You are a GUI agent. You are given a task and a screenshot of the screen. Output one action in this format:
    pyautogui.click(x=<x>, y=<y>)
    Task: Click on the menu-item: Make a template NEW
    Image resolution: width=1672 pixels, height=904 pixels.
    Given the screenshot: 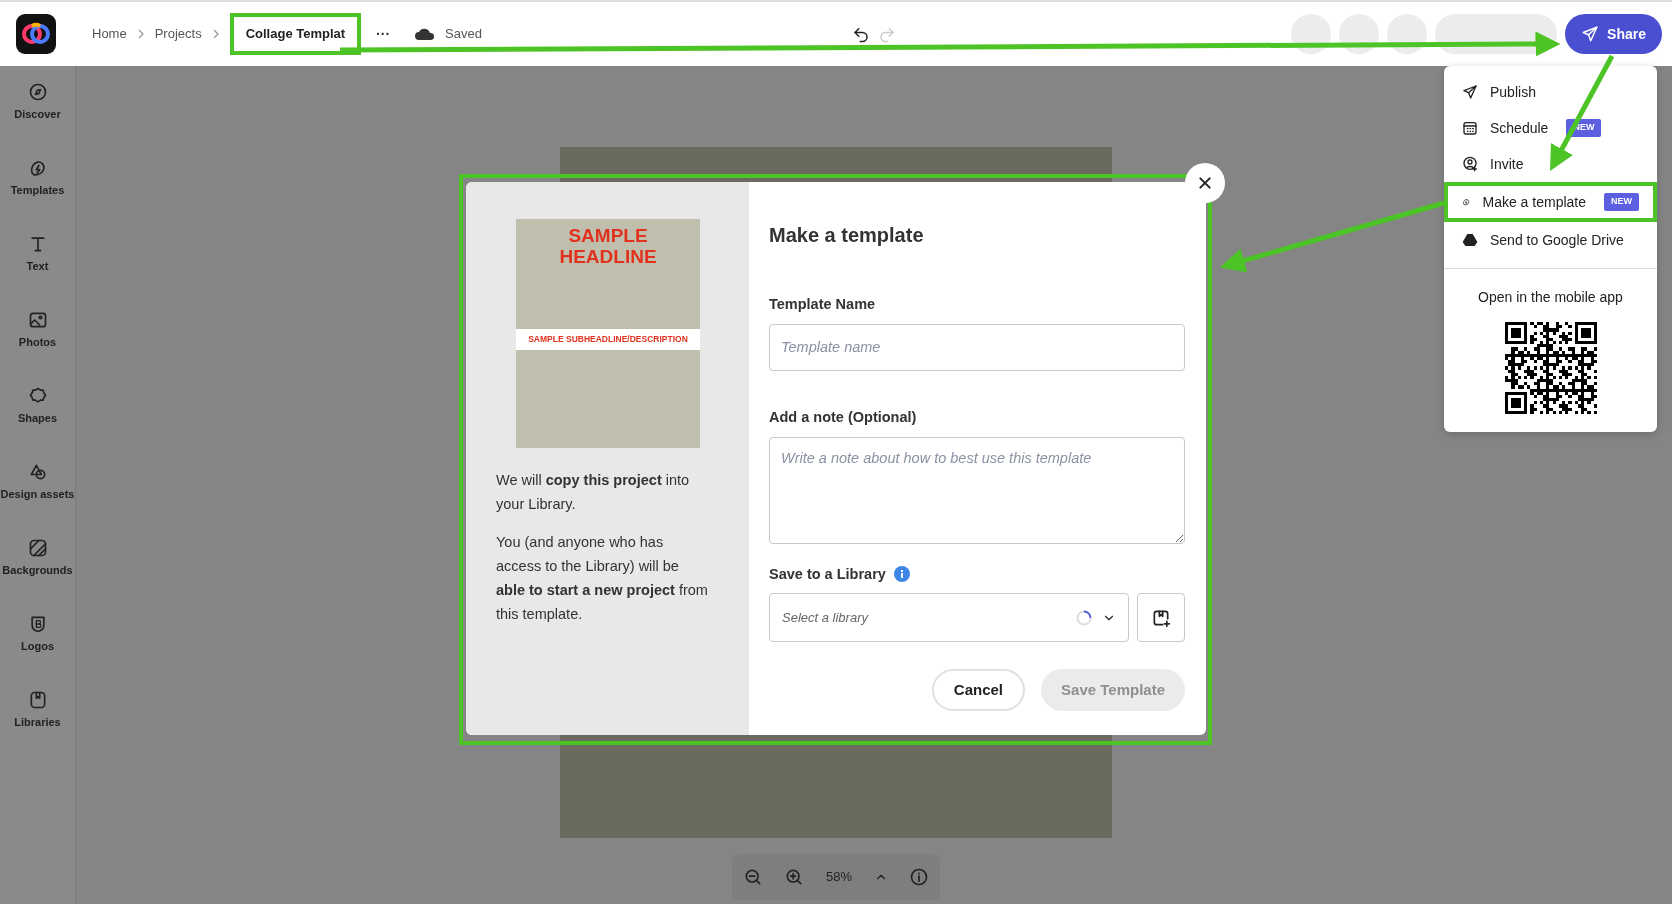 What is the action you would take?
    pyautogui.click(x=1550, y=202)
    